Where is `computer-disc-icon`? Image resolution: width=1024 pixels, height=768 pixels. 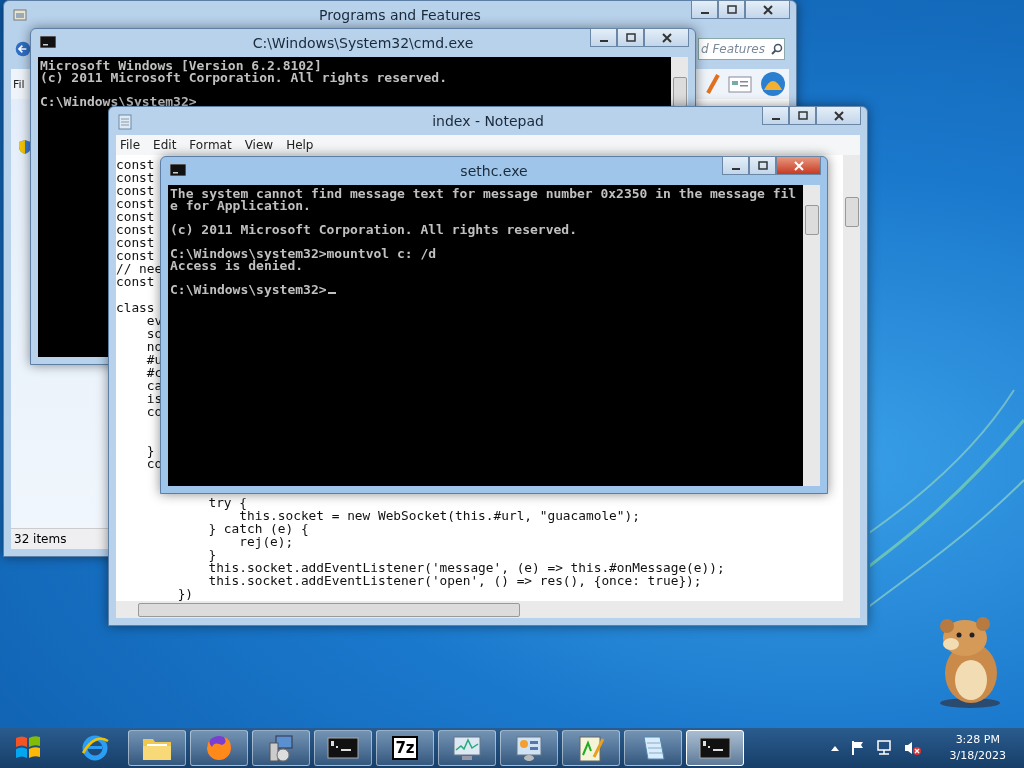
computer-disc-icon is located at coordinates (281, 748).